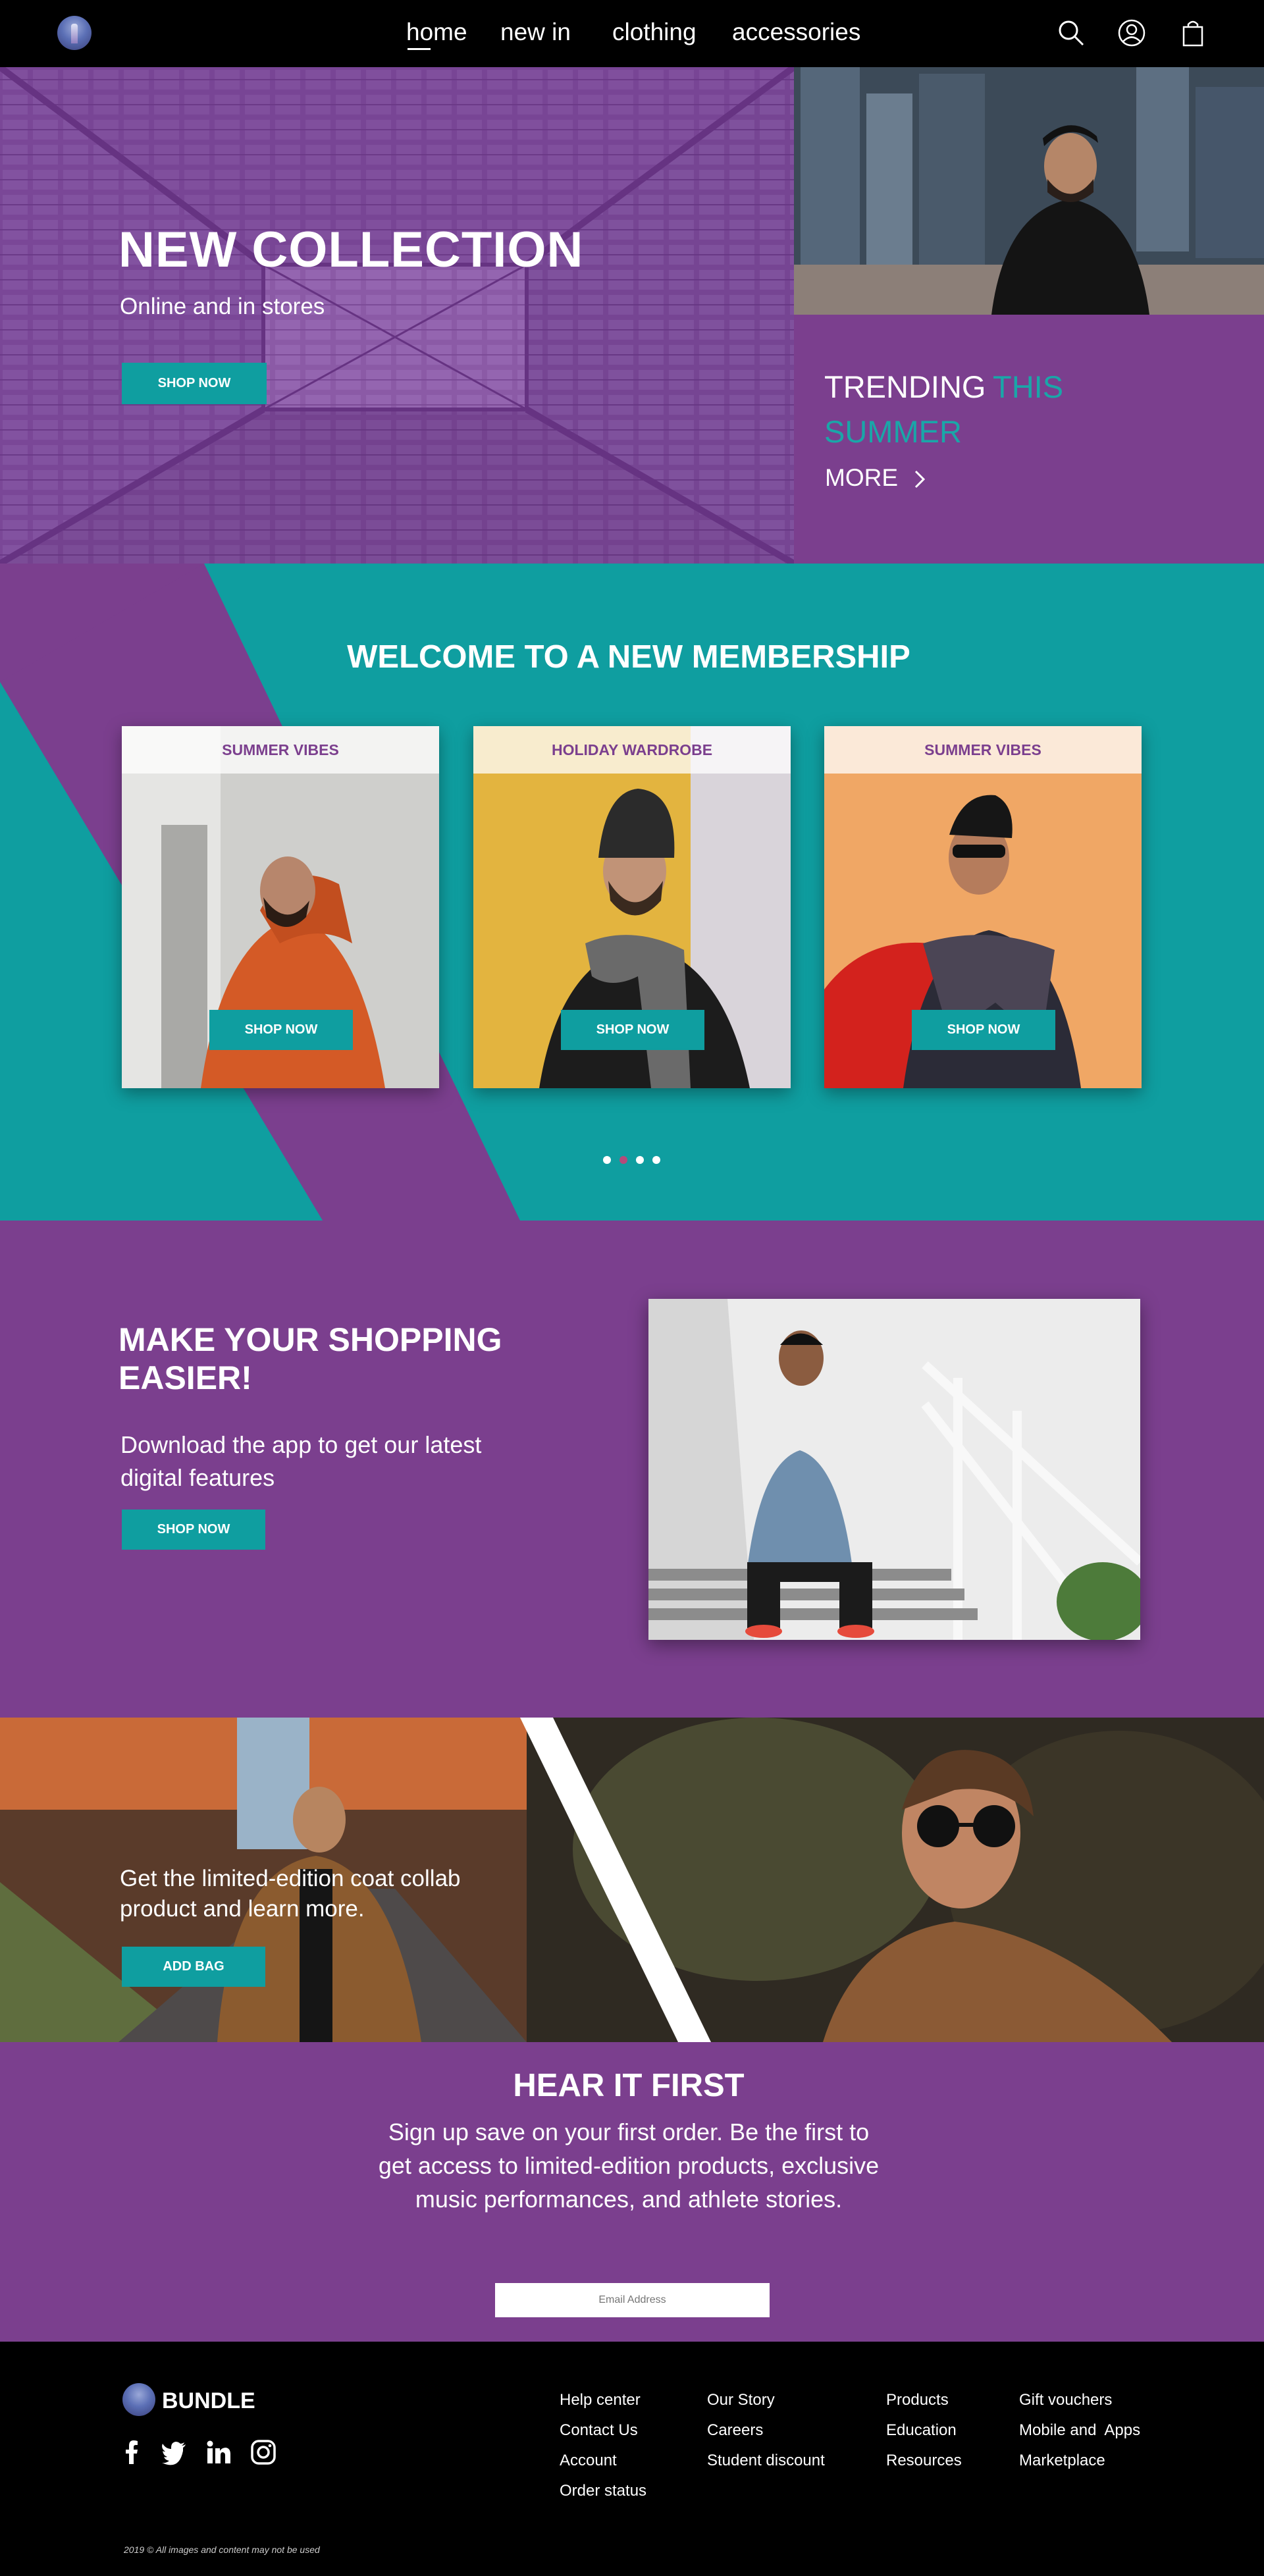 The width and height of the screenshot is (1264, 2576). Describe the element at coordinates (436, 34) in the screenshot. I see `nav-home: home` at that location.